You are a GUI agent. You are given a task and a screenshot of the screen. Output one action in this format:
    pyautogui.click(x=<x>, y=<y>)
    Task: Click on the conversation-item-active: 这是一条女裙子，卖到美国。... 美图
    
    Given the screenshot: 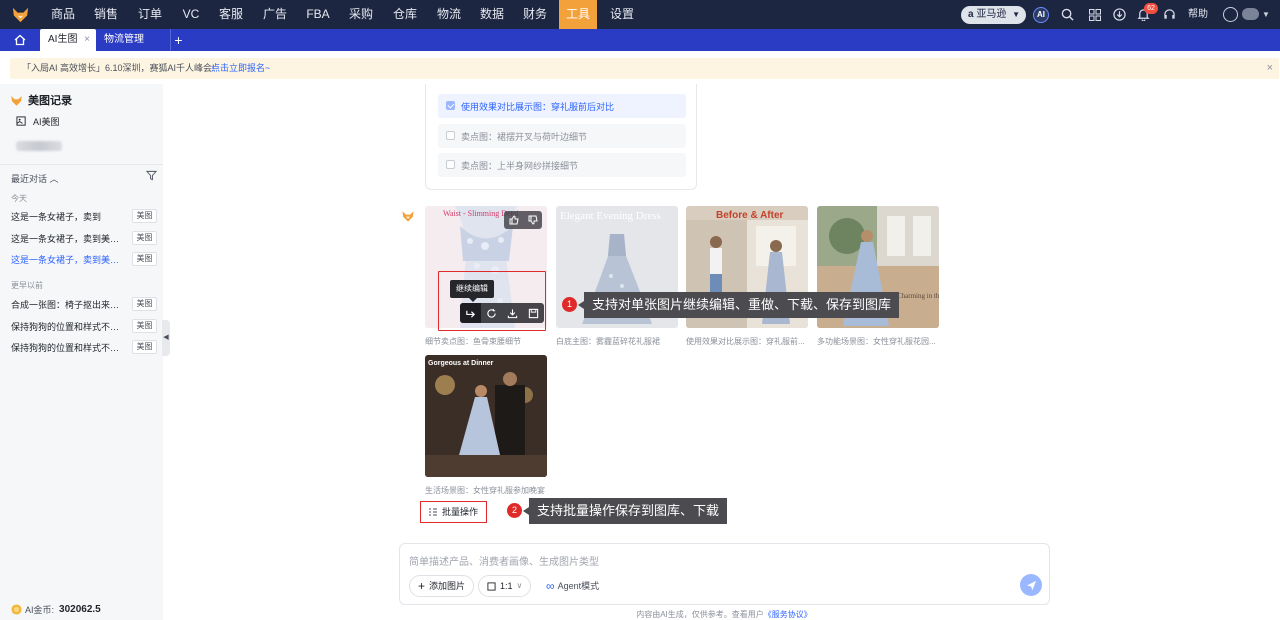 What is the action you would take?
    pyautogui.click(x=80, y=259)
    